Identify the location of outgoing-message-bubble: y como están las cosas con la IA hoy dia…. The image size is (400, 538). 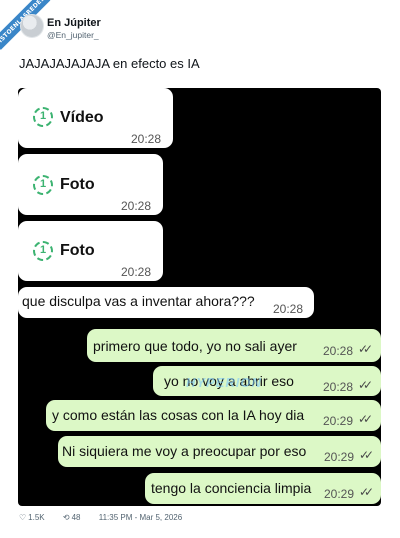
(213, 415).